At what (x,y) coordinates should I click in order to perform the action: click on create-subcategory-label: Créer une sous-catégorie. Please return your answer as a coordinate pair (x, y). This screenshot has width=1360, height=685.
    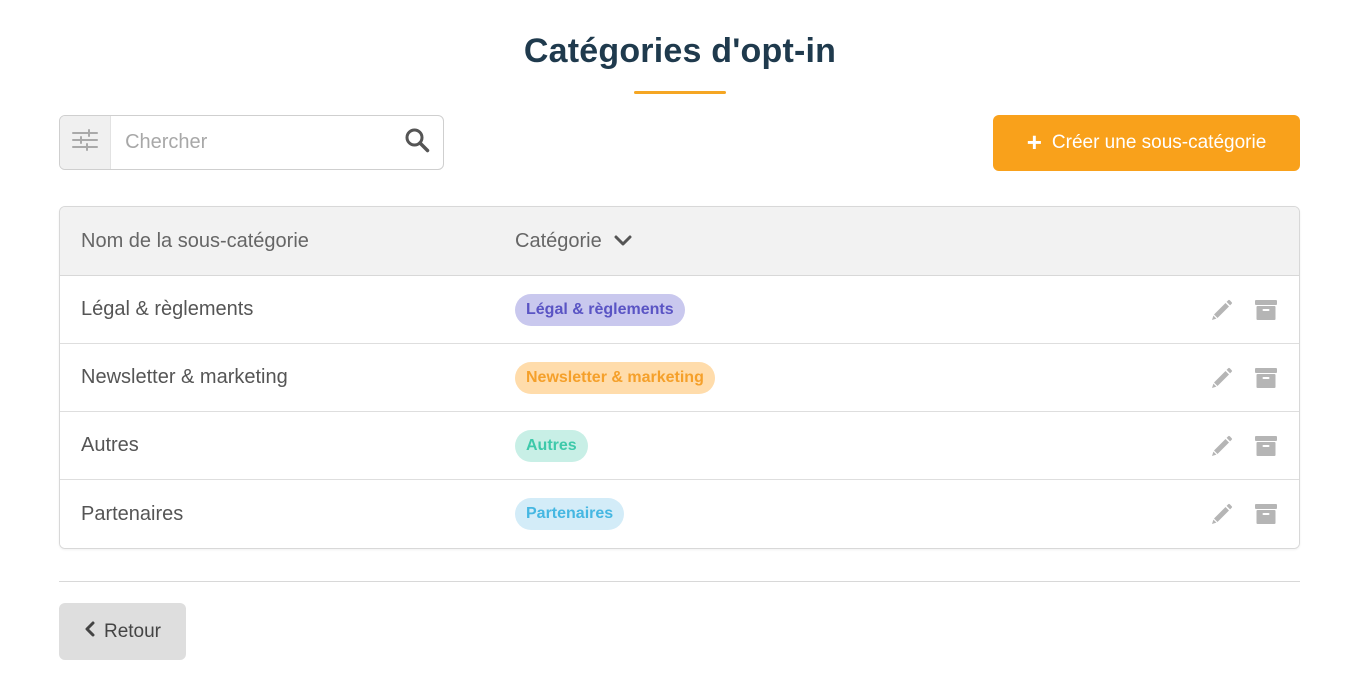
    Looking at the image, I should click on (1159, 142).